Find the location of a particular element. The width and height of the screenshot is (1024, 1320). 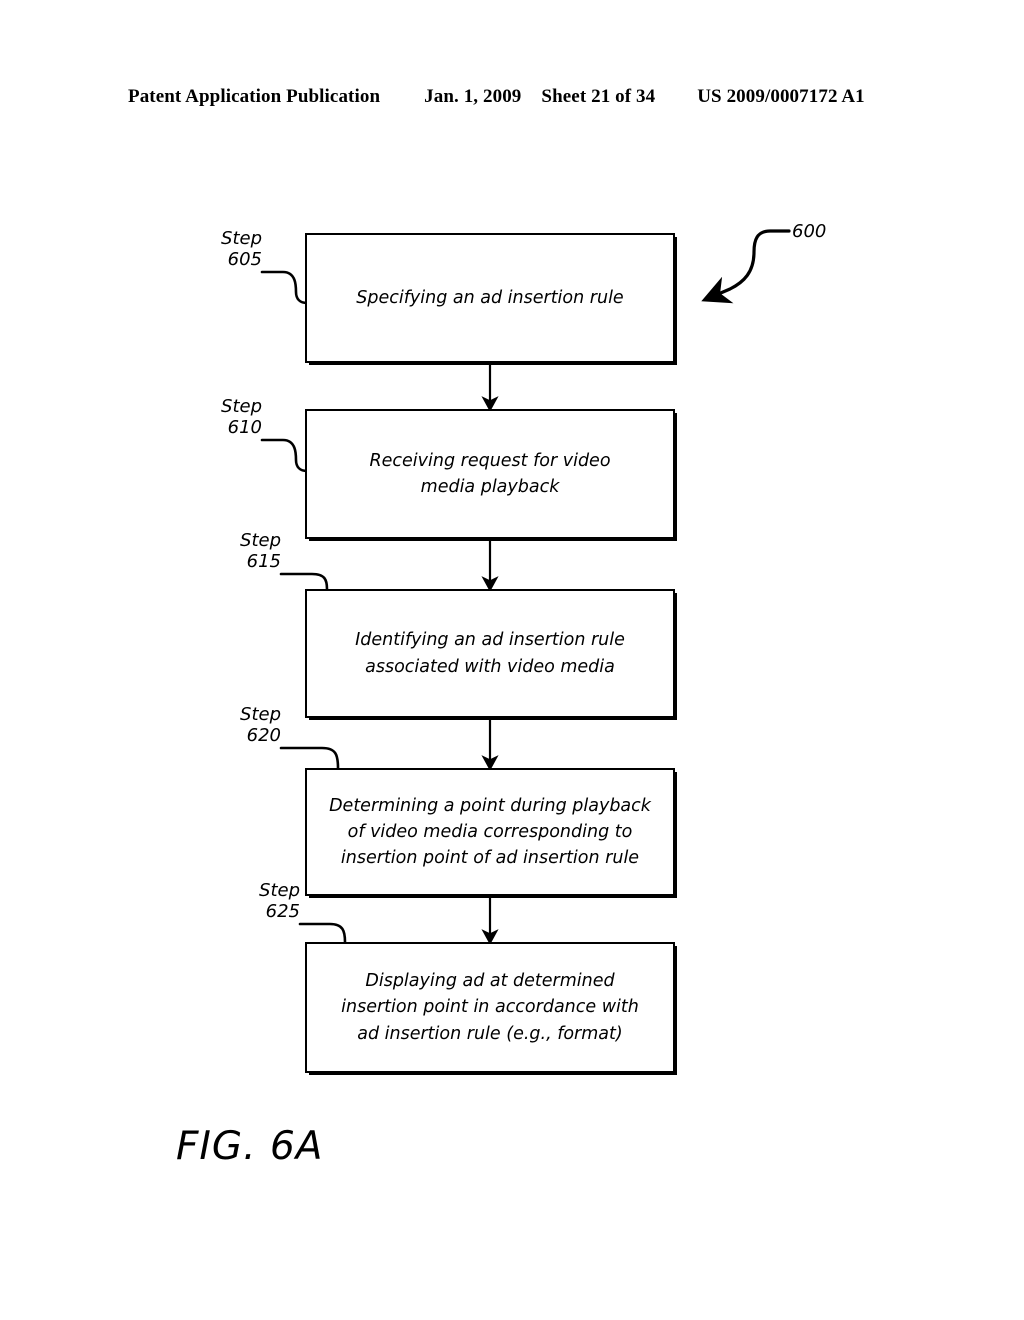

step-label-605: Step 605 is located at coordinates (241, 249).